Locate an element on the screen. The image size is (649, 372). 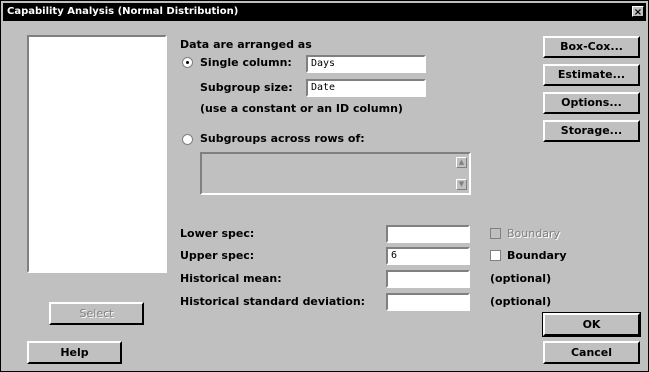
historical-sd-input is located at coordinates (428, 302).